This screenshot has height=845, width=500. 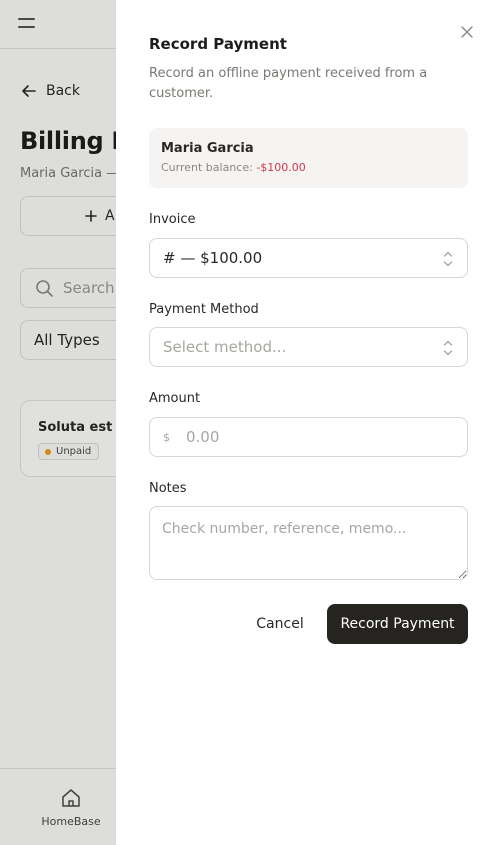 I want to click on amount-label: Amount, so click(x=175, y=398).